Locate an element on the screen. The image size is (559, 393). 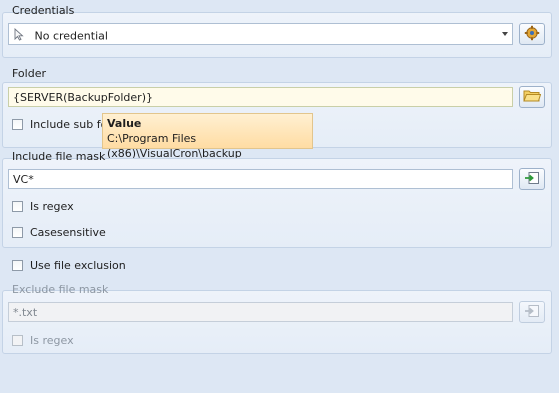
include-subfolders-label: Include sub fo is located at coordinates (69, 124).